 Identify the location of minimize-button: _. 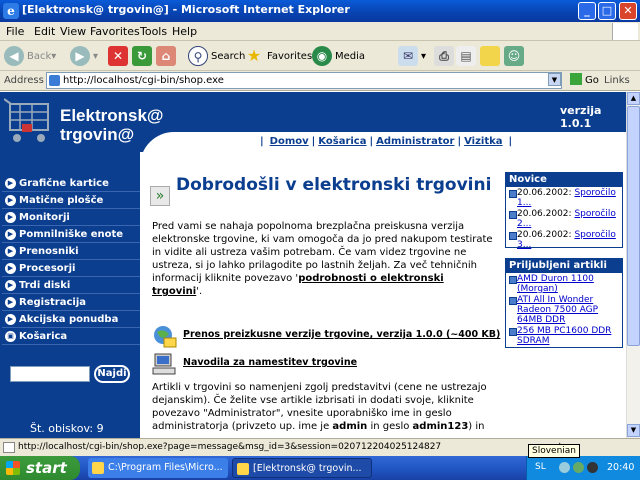
(587, 11).